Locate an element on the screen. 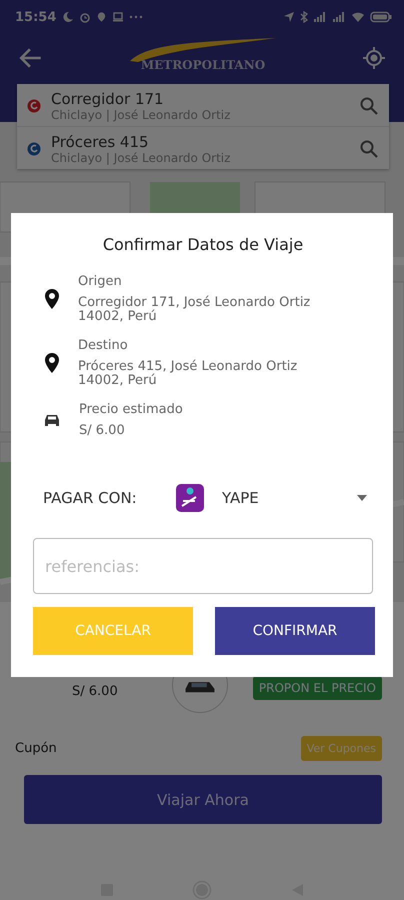 The image size is (404, 900). detail-value: Próceres 415, José Leonardo Ortiz 14002, Perú is located at coordinates (188, 374).